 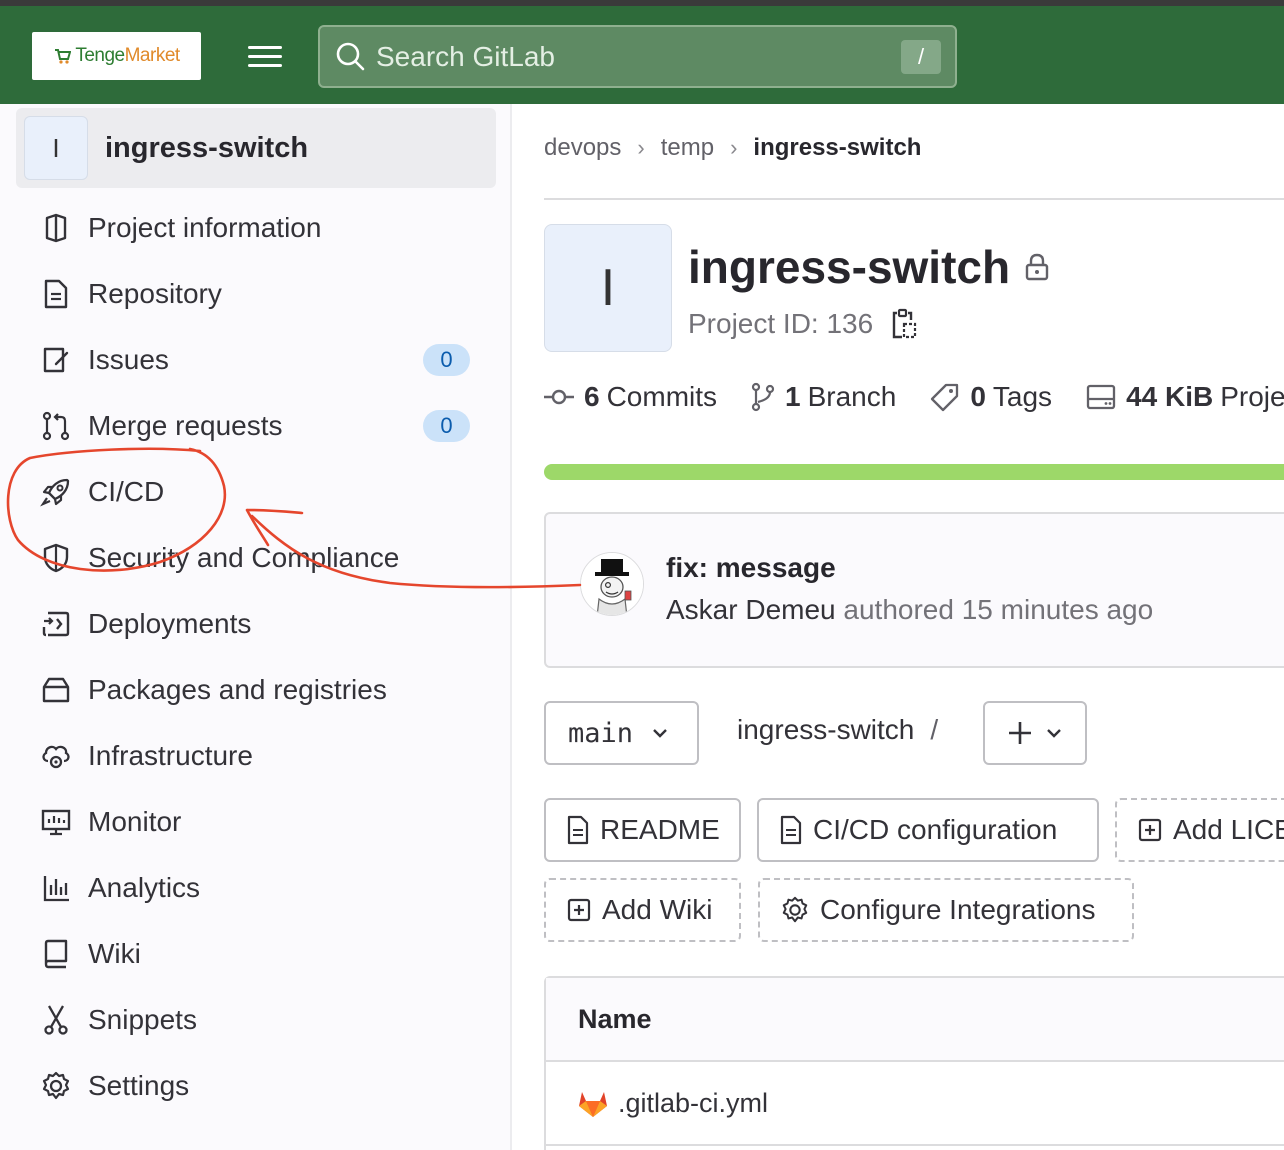 I want to click on repo-path-name: ingress-switch, so click(x=825, y=729).